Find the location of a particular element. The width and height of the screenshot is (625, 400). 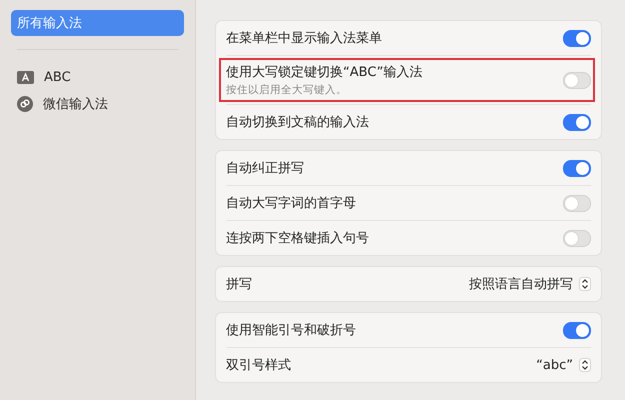

setting-label: 连按两下空格键插入句号 is located at coordinates (297, 238).